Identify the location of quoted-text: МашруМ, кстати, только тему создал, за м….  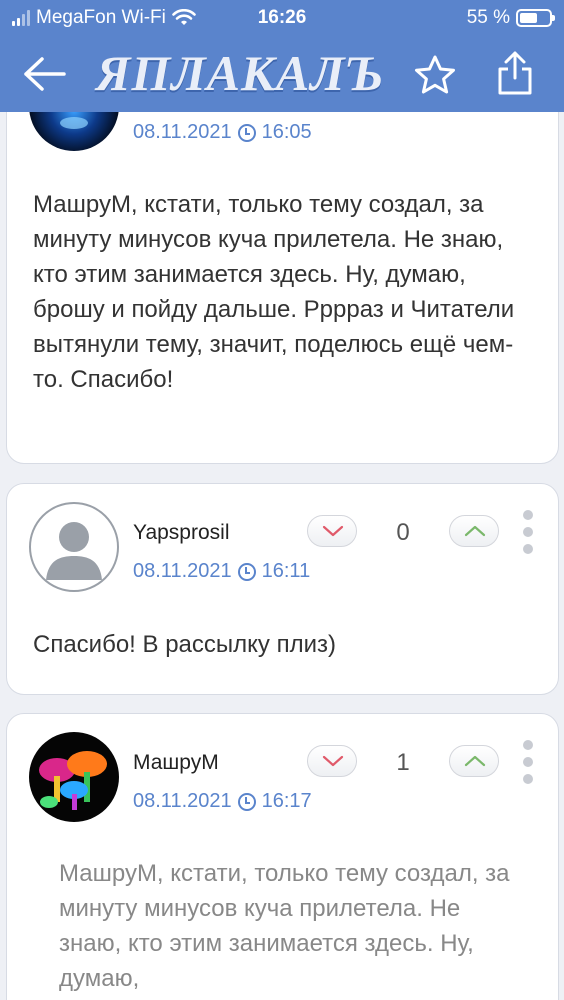
(284, 926).